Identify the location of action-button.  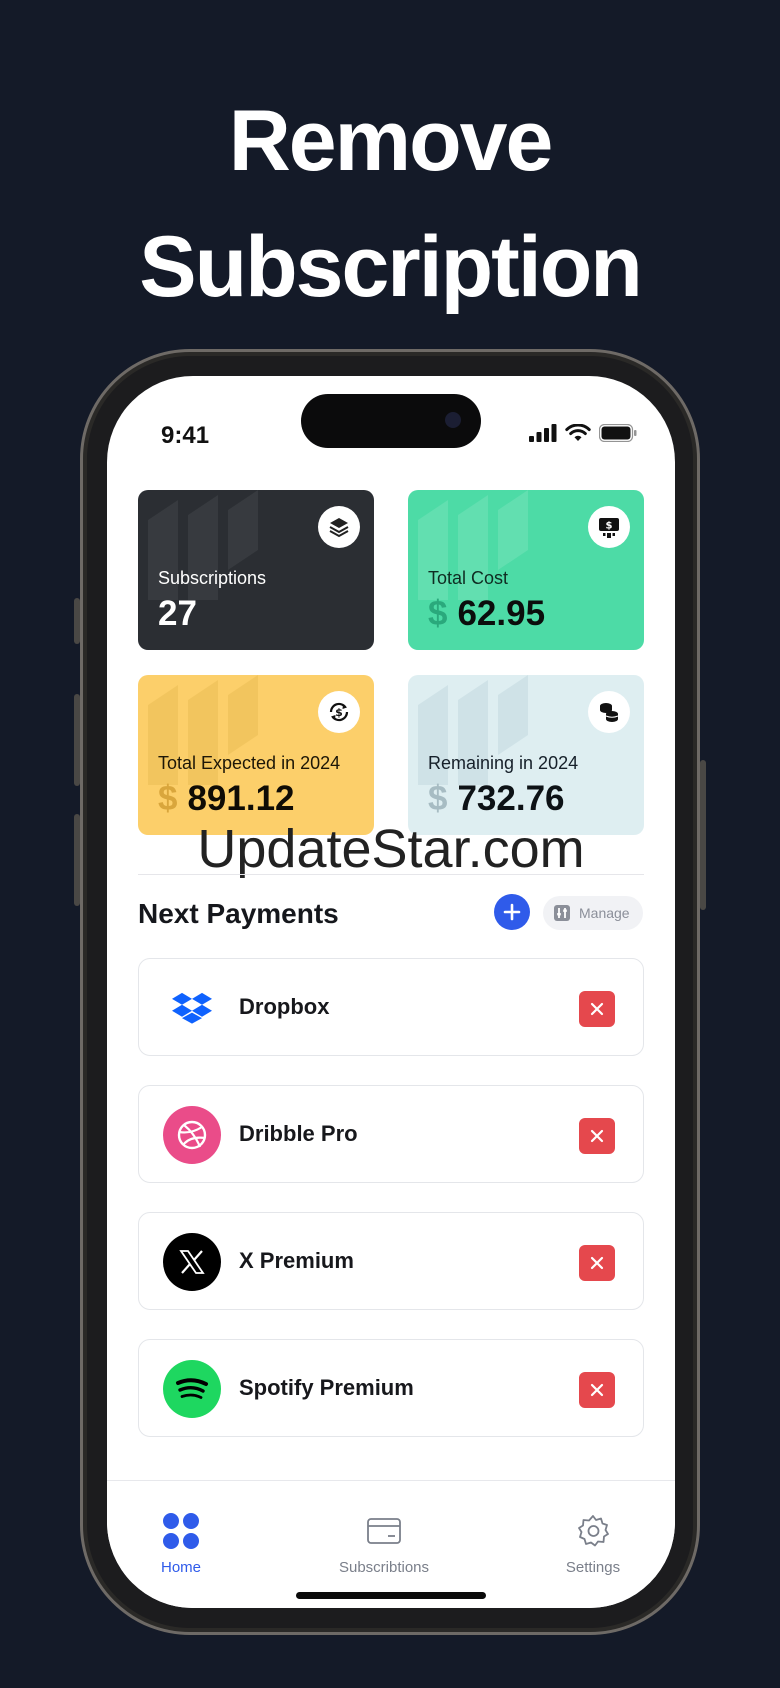
(77, 621).